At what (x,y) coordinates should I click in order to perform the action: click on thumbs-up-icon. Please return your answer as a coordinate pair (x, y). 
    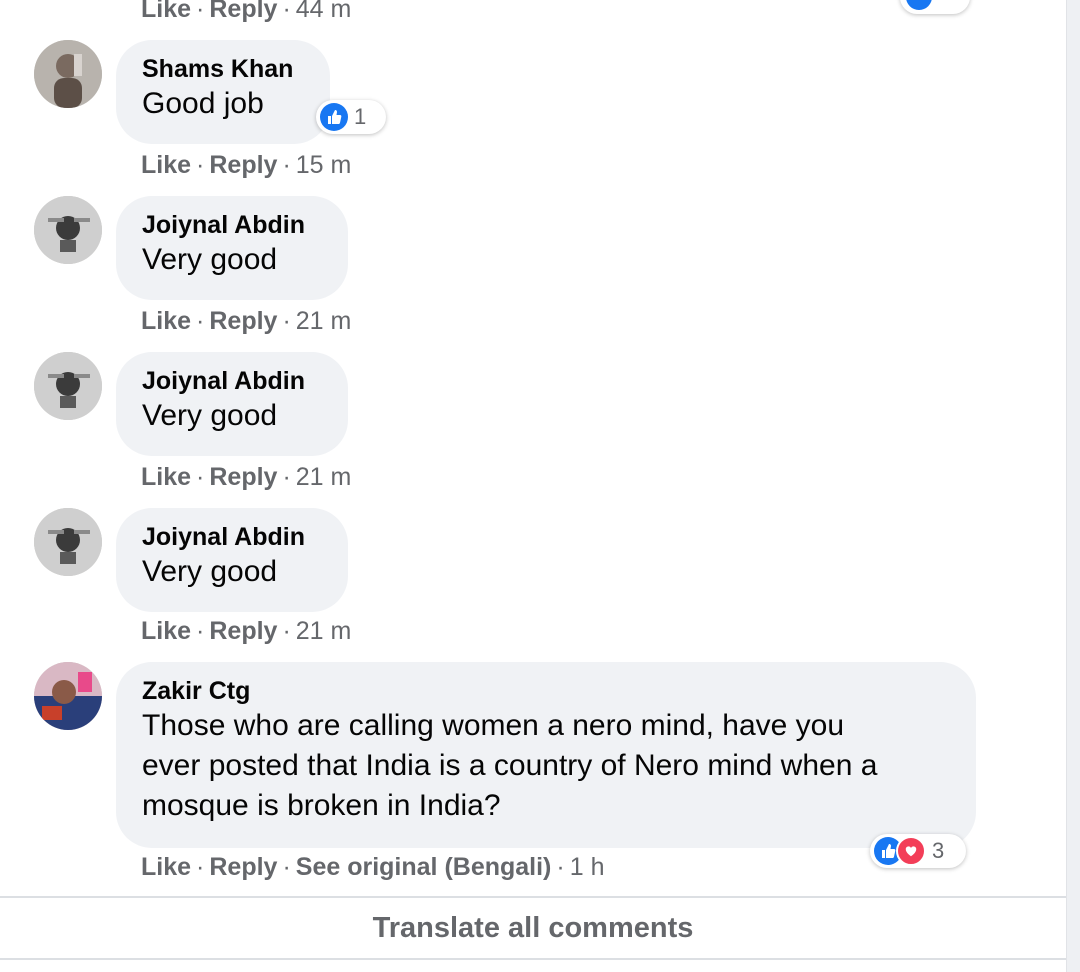
    Looking at the image, I should click on (334, 117).